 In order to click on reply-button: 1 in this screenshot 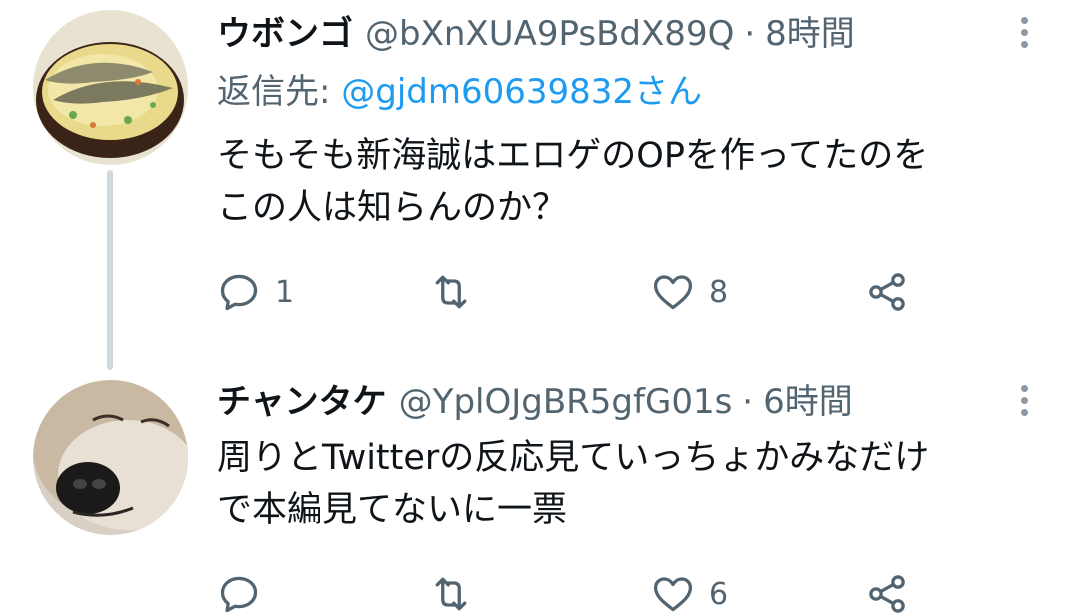, I will do `click(255, 292)`.